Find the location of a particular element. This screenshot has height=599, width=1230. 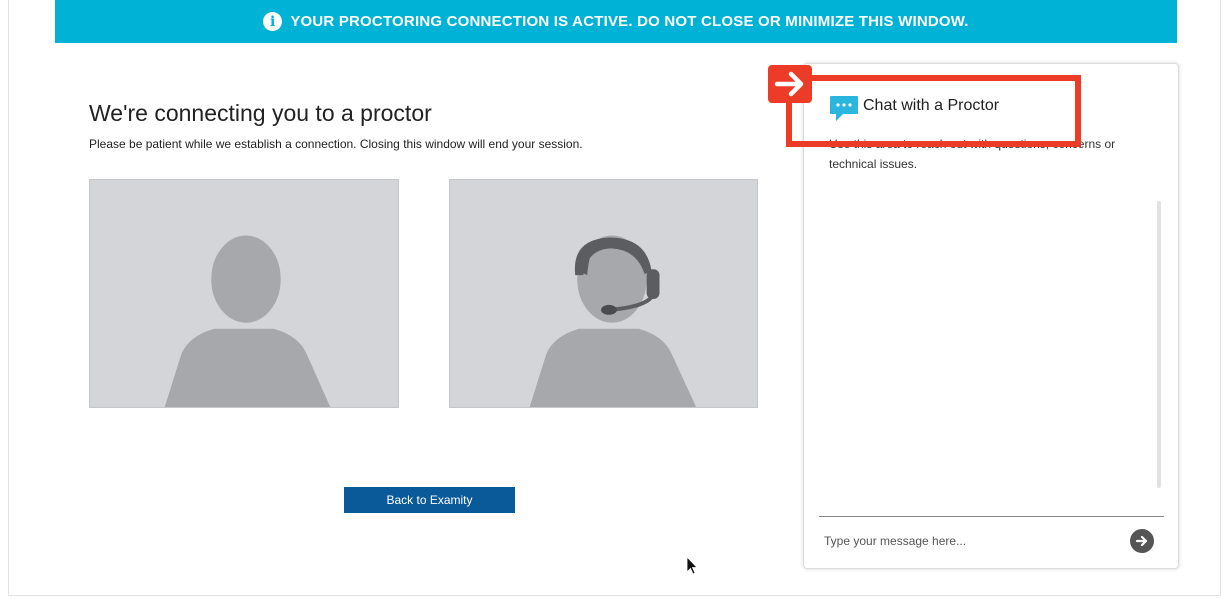

back-to-examity-button: Back to Examity is located at coordinates (429, 500).